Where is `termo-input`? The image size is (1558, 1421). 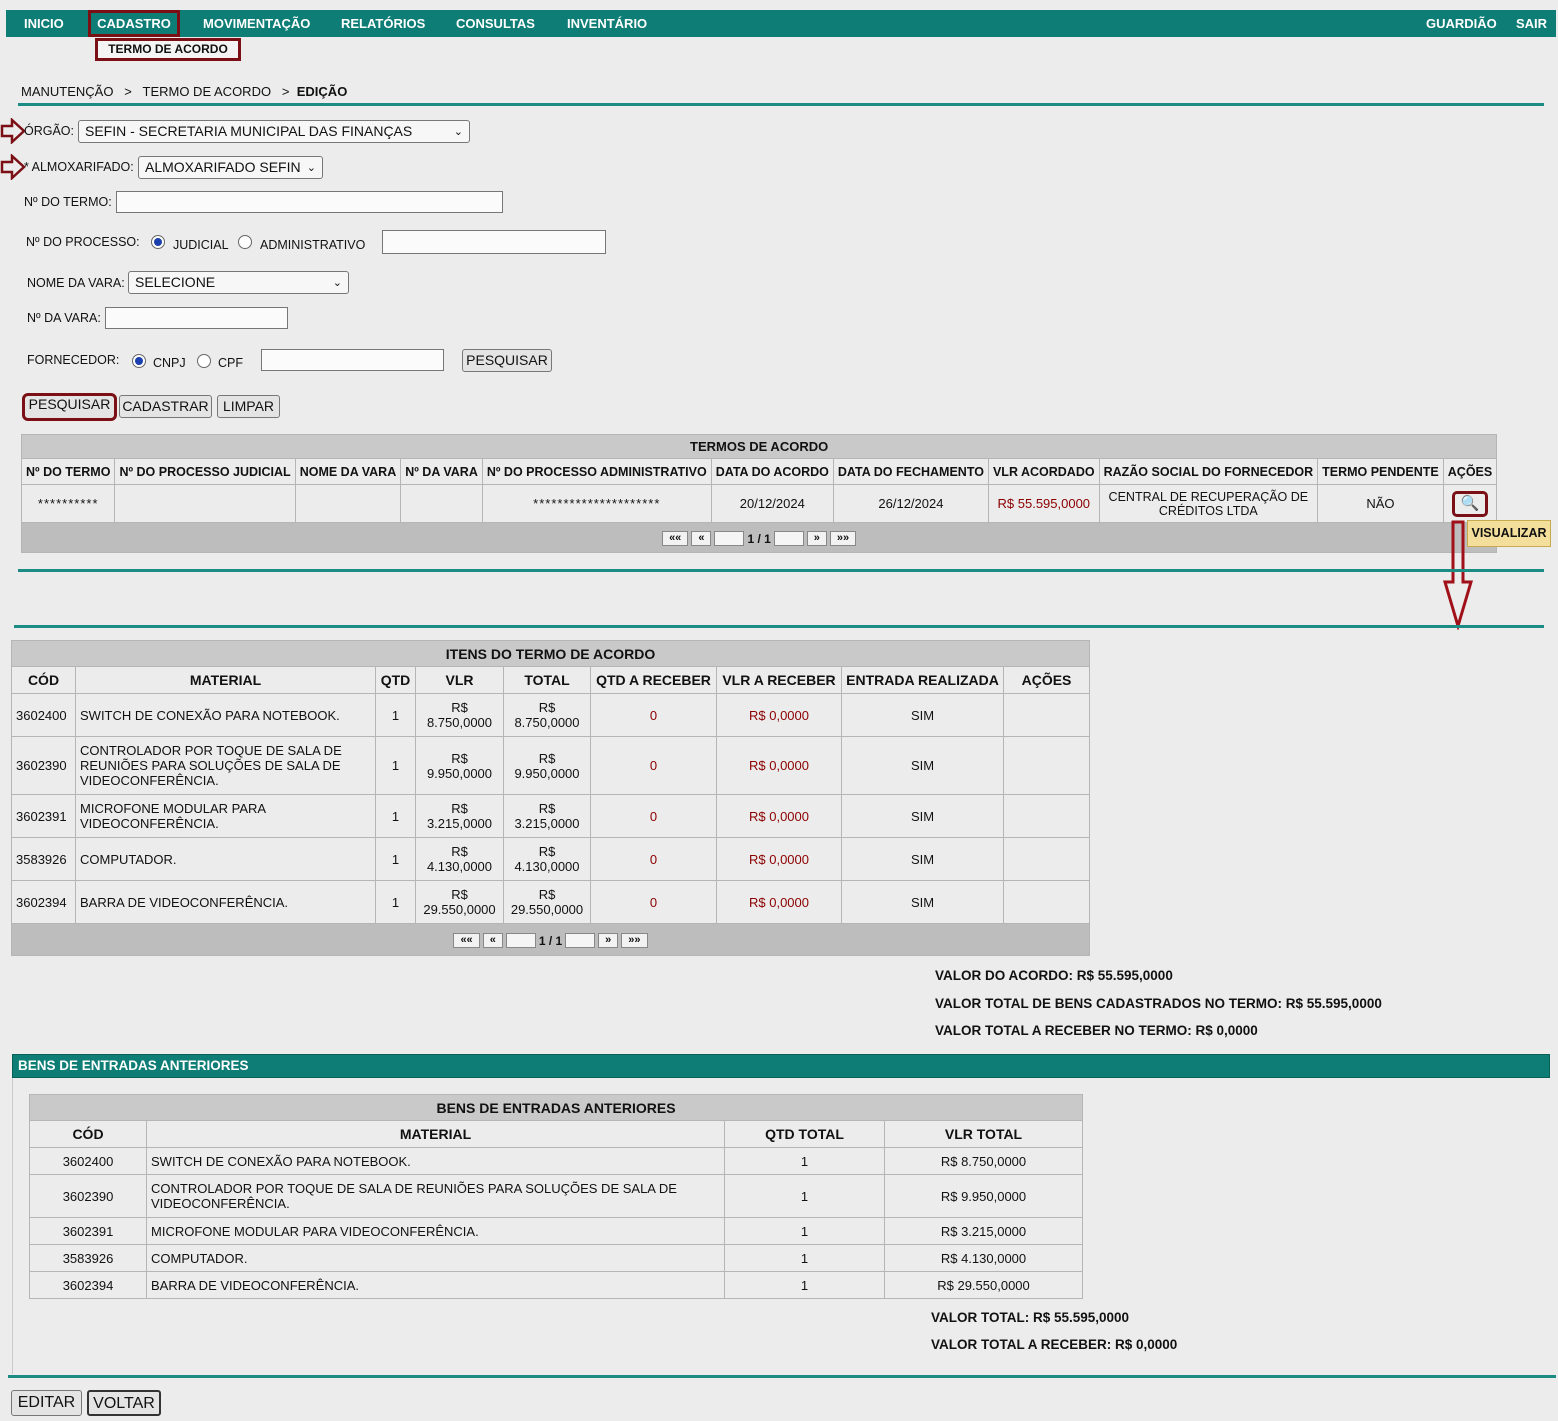 termo-input is located at coordinates (309, 202).